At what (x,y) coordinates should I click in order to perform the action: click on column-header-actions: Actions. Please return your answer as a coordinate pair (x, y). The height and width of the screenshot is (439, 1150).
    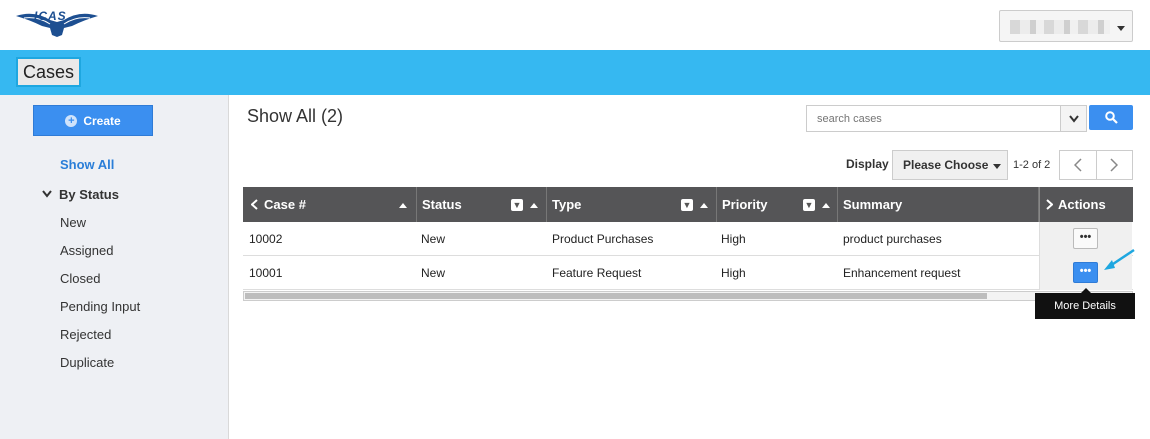
    Looking at the image, I should click on (1086, 204).